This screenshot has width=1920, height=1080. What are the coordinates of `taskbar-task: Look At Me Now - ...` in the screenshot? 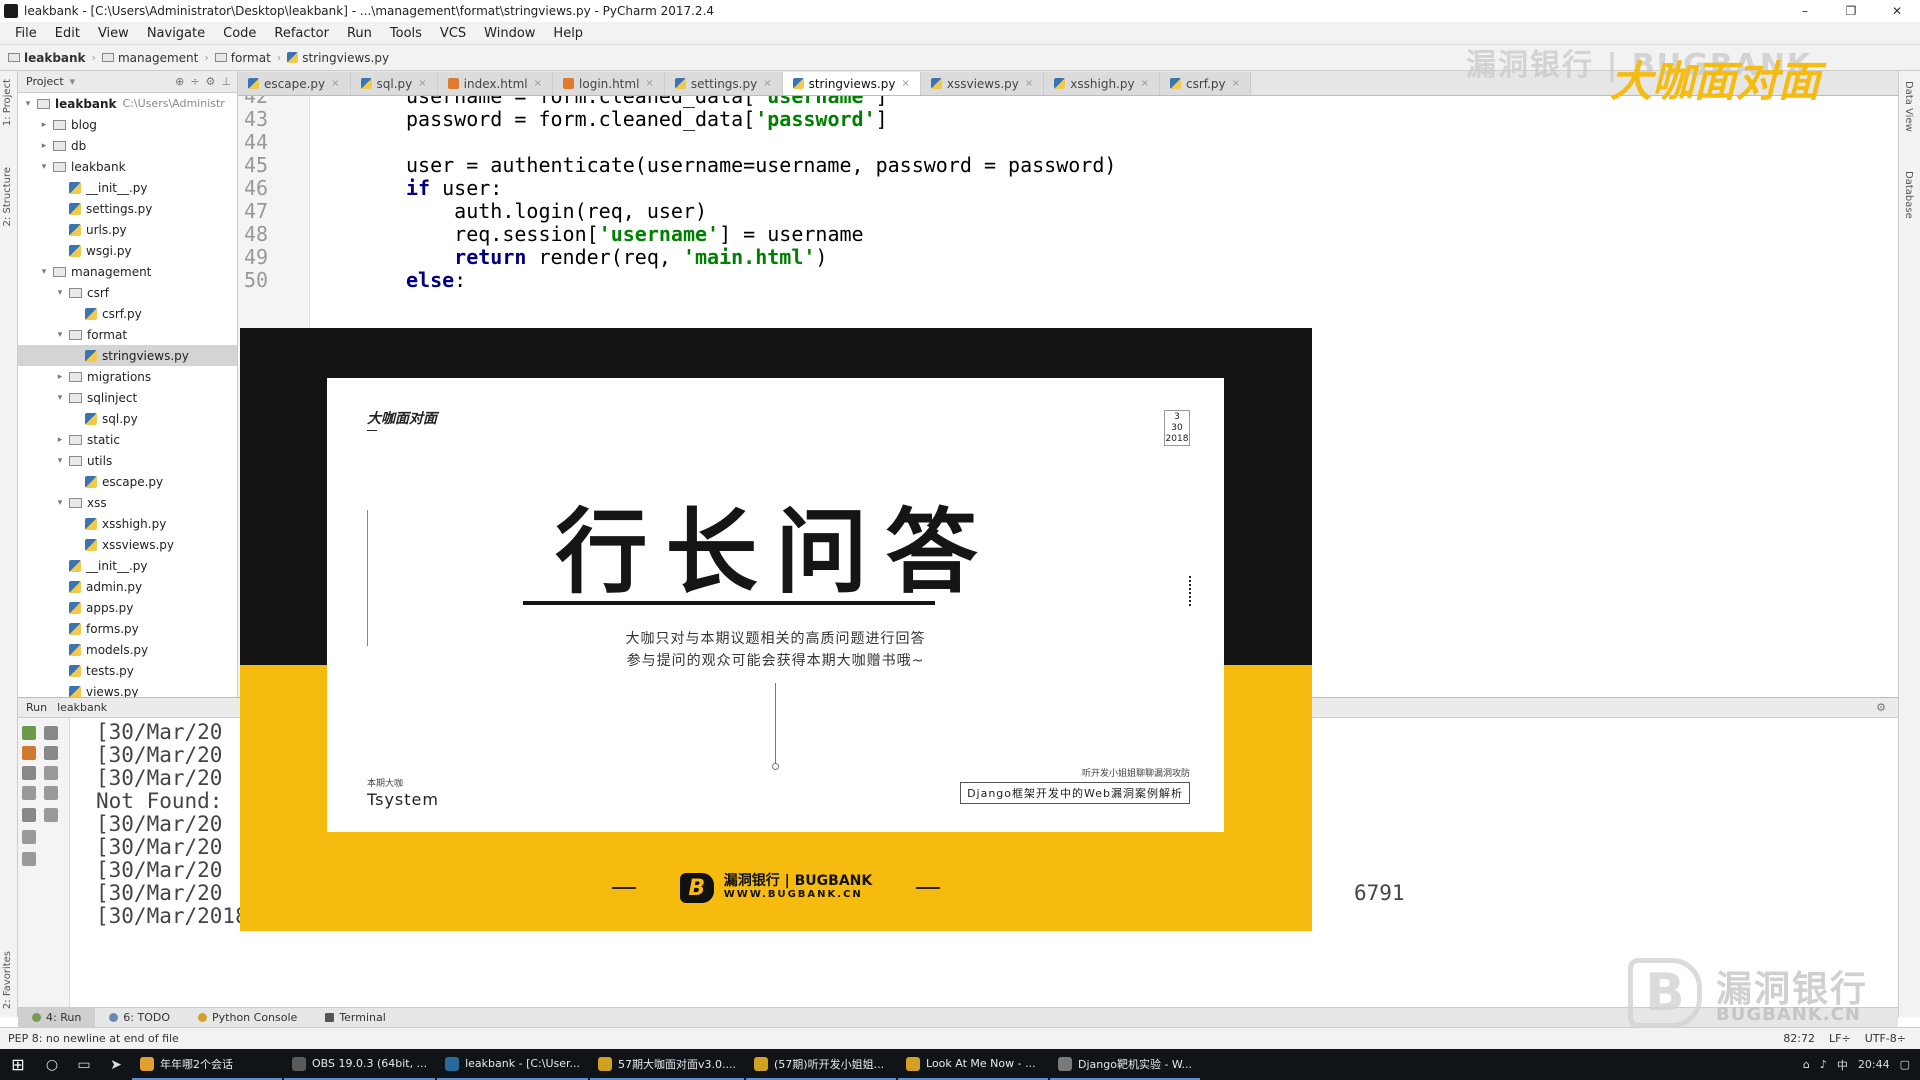 It's located at (973, 1064).